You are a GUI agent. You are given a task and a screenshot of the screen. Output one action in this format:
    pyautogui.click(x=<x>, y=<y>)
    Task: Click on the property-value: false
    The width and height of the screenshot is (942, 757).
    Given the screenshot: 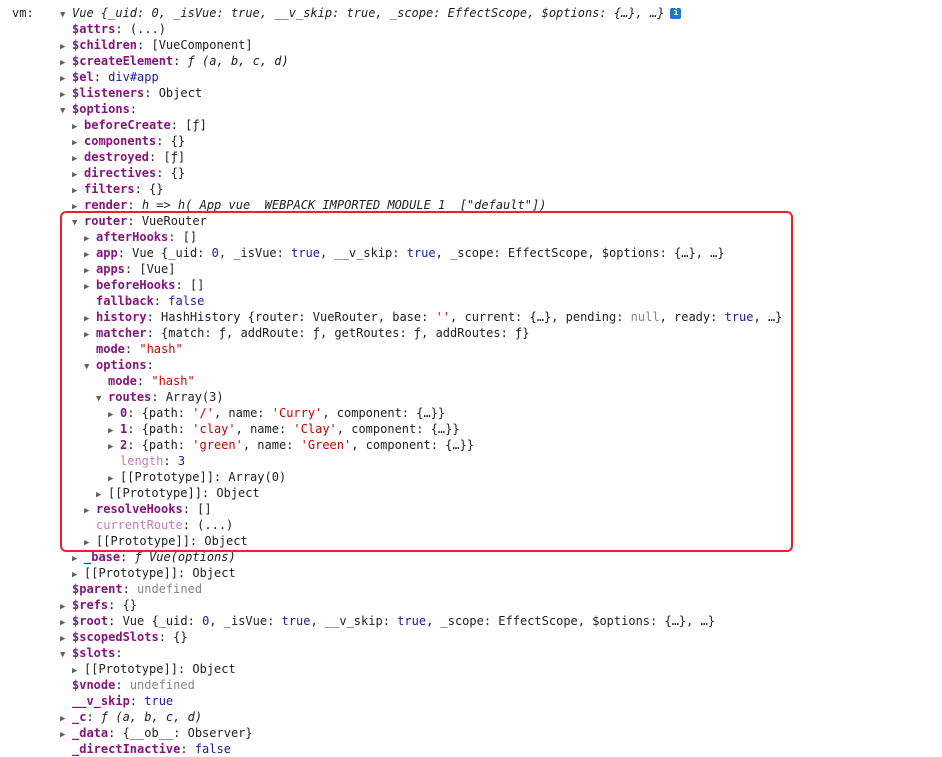 What is the action you would take?
    pyautogui.click(x=212, y=749)
    